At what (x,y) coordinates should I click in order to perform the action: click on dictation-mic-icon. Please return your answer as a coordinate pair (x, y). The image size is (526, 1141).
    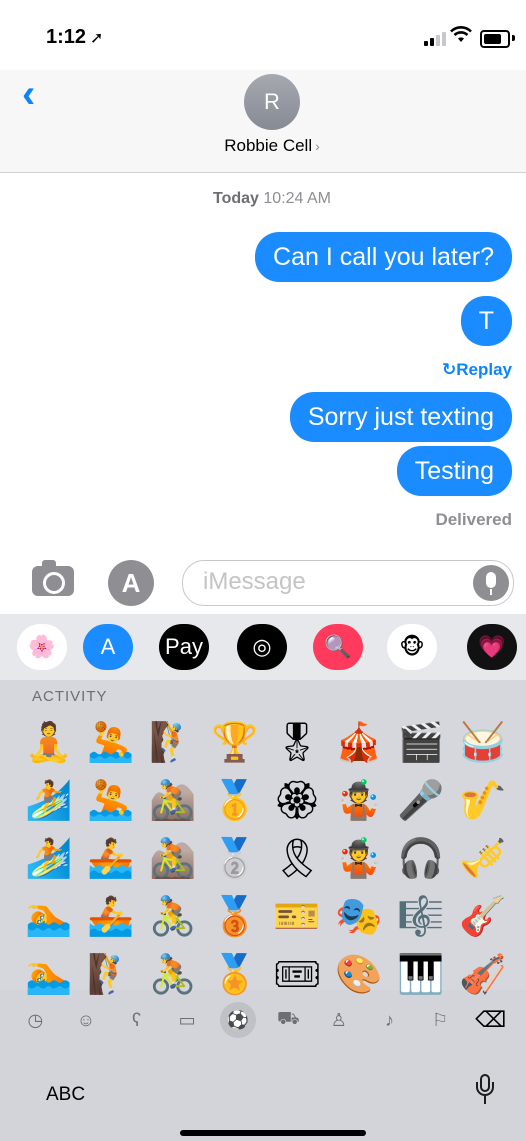
    Looking at the image, I should click on (491, 583).